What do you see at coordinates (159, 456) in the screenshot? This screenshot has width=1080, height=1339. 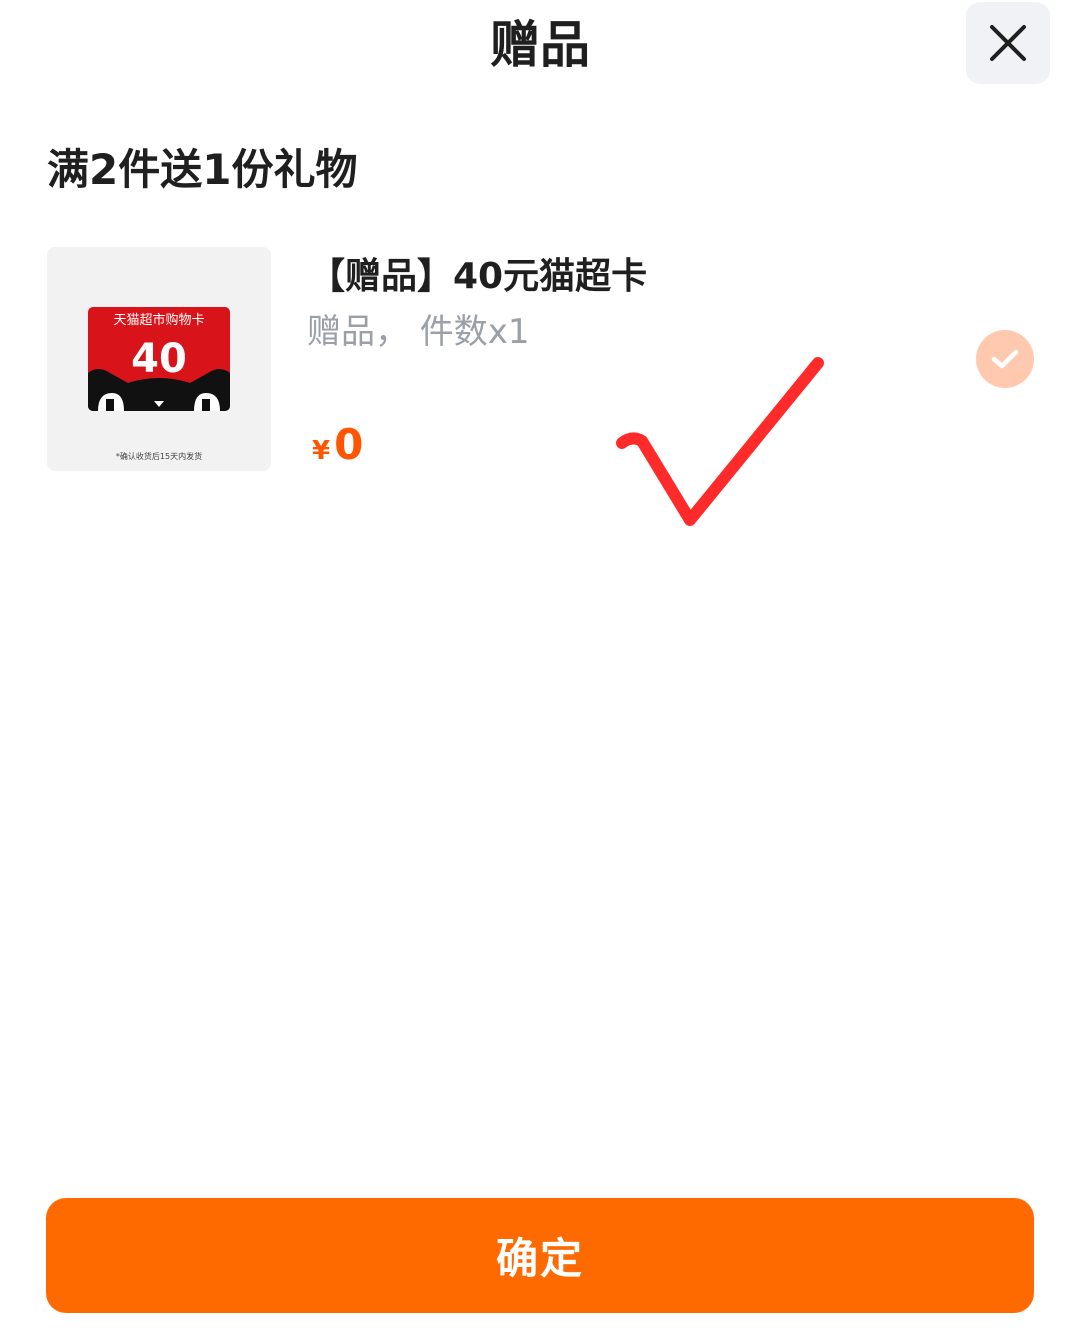 I see `thumbnail-note: *确认收货后15天内发货` at bounding box center [159, 456].